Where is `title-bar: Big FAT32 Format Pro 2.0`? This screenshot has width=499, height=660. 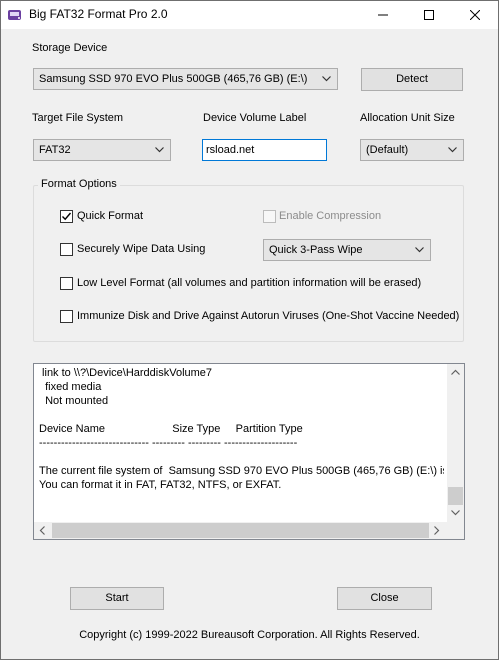 title-bar: Big FAT32 Format Pro 2.0 is located at coordinates (249, 15).